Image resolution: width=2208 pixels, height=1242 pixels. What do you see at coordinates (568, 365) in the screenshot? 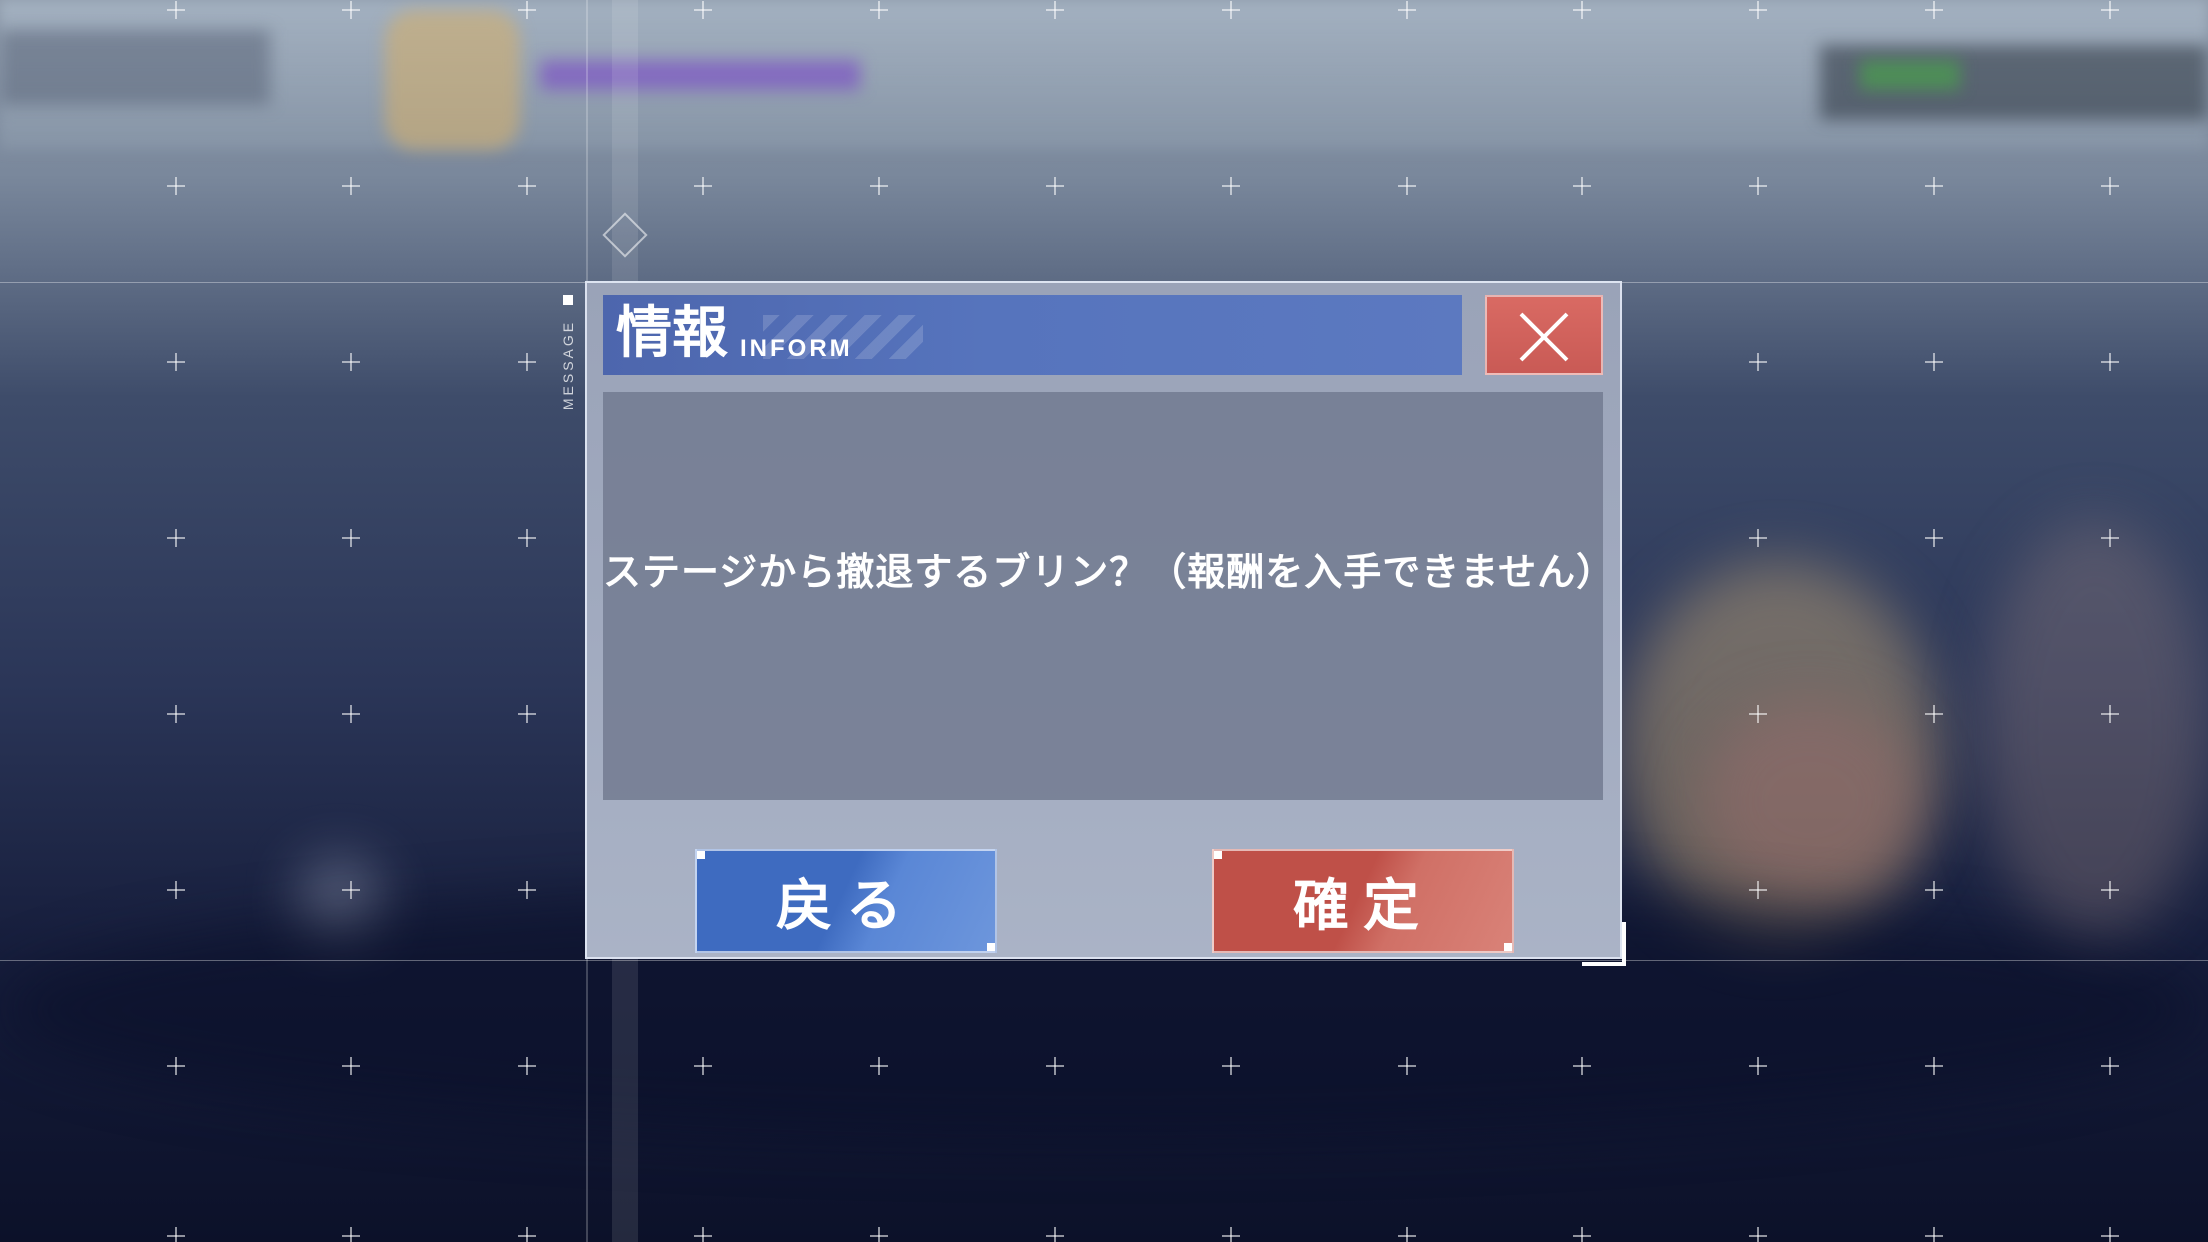
I see `side-tag-label: MESSAGE` at bounding box center [568, 365].